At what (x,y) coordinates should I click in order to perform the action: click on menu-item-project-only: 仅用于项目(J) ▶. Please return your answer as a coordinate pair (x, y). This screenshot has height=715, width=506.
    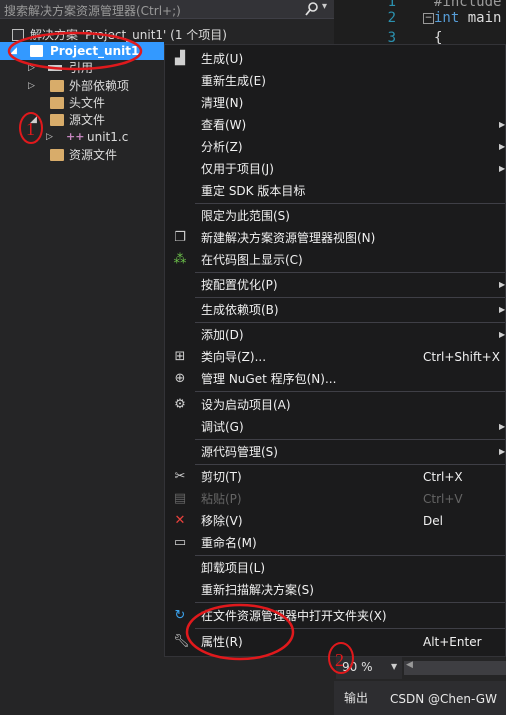
    Looking at the image, I should click on (335, 169).